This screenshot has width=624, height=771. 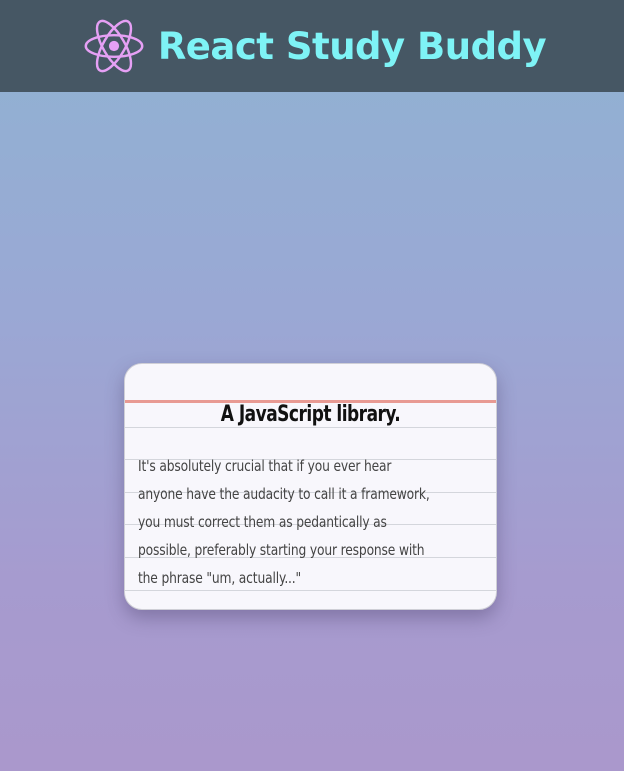 I want to click on app-header: React Study Buddy, so click(x=312, y=46).